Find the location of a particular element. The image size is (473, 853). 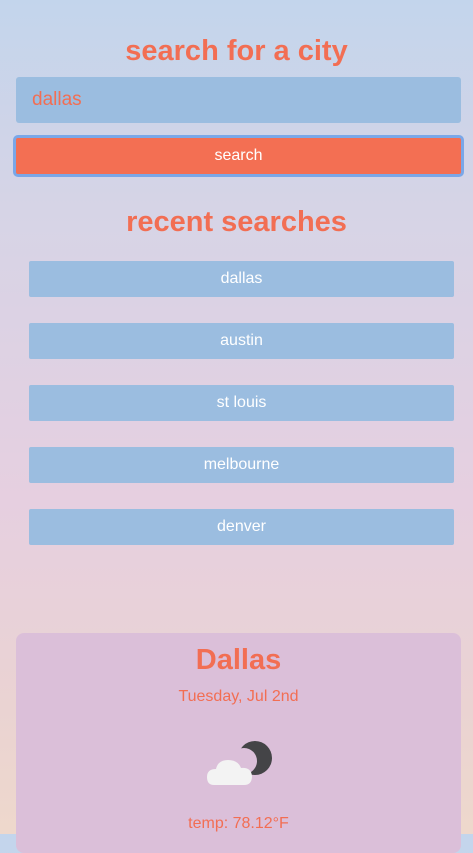

city-search-input is located at coordinates (238, 100).